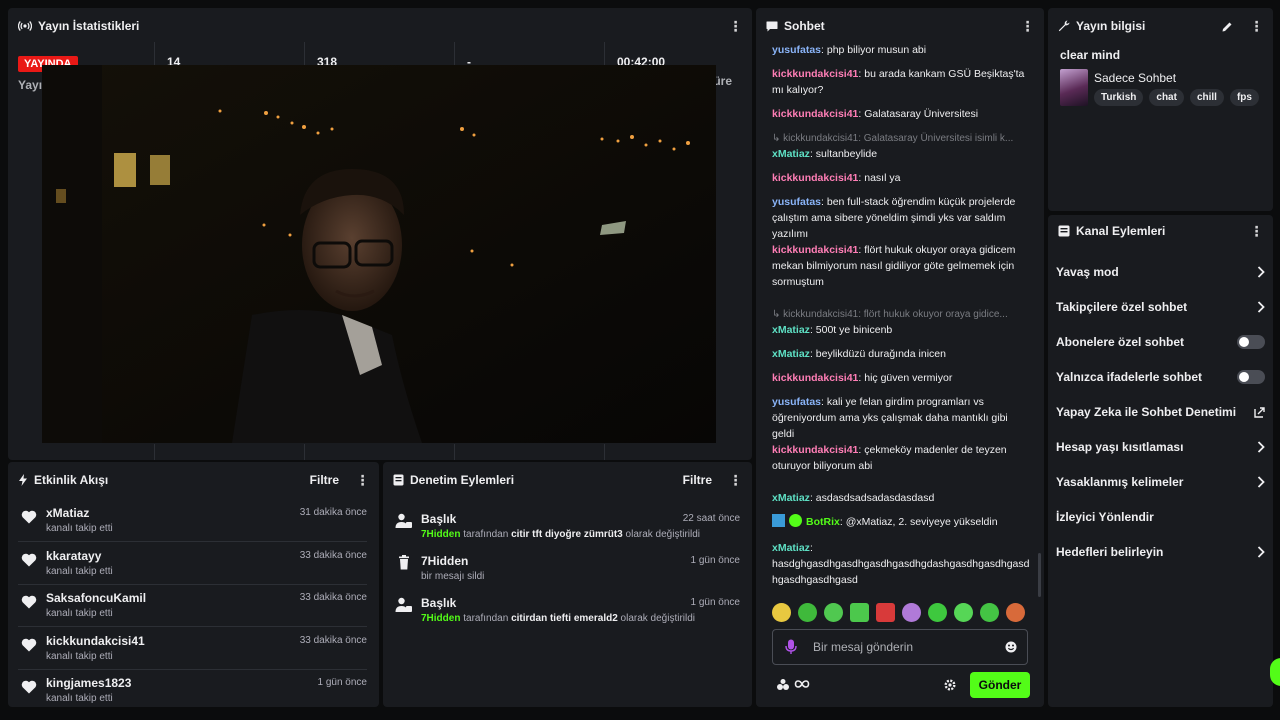 This screenshot has width=1280, height=720. I want to click on chat-message: BotRix: @xMatiaz, 2. seviyeye yükseldin, so click(901, 522).